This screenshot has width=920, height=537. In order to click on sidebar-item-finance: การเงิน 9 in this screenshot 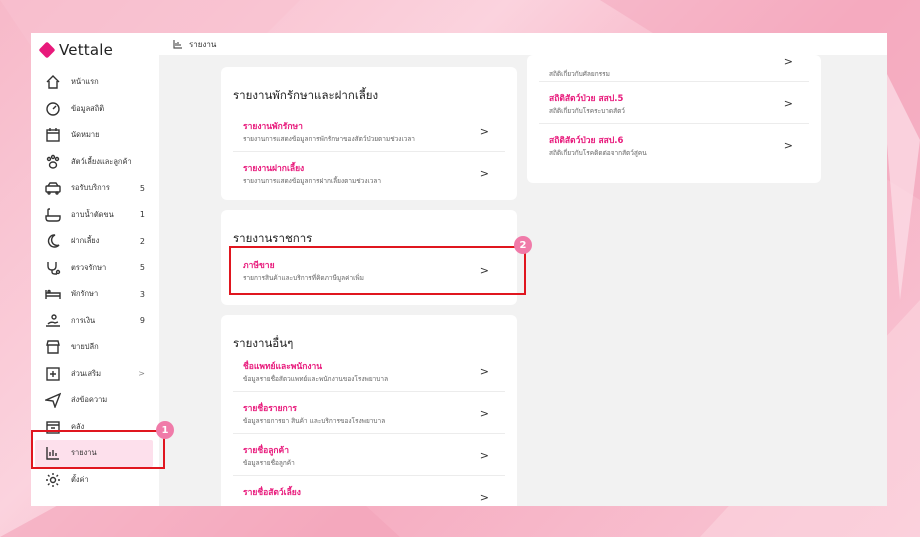, I will do `click(95, 321)`.